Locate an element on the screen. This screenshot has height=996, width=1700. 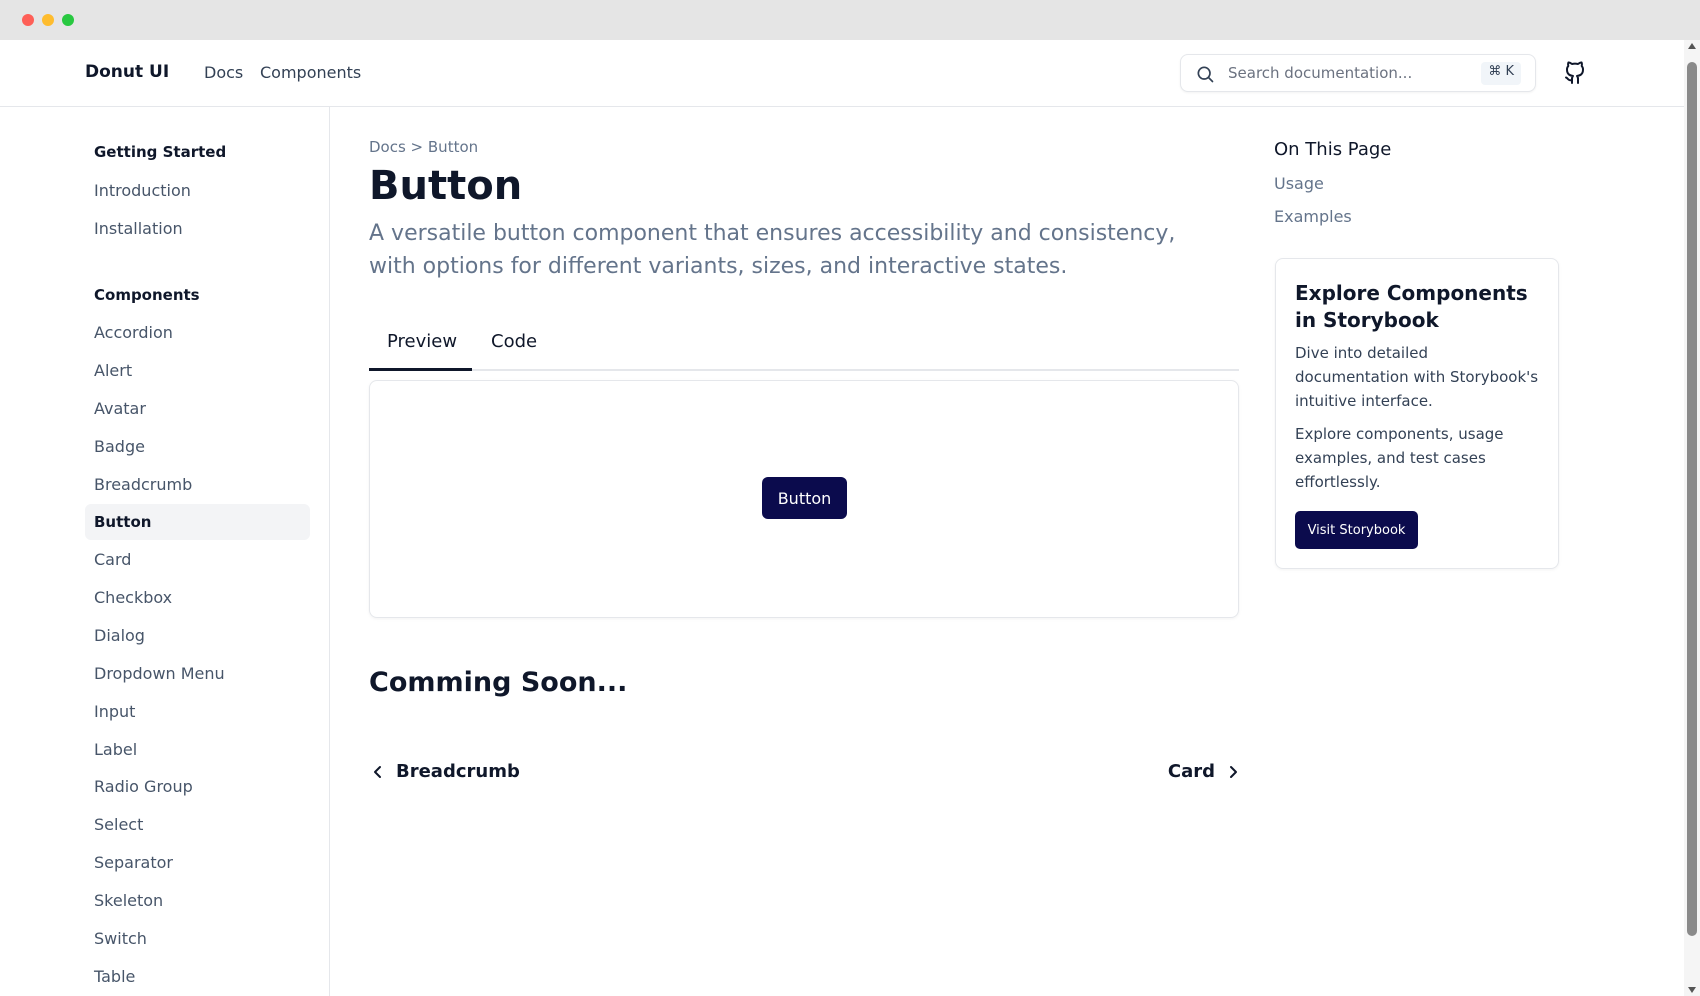
nav-link-components: Components is located at coordinates (310, 72).